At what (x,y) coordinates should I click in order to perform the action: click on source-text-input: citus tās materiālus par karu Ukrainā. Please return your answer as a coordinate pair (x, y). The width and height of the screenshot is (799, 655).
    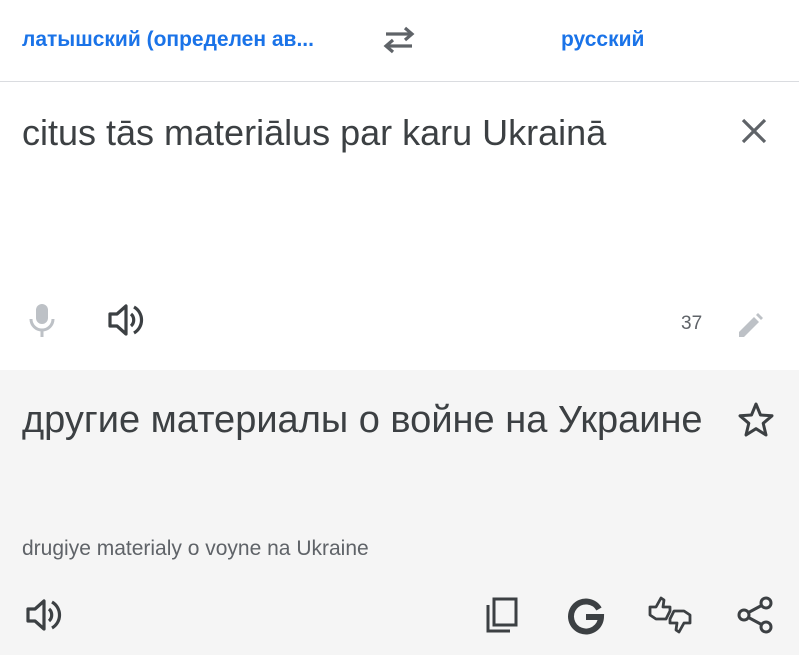
    Looking at the image, I should click on (314, 133).